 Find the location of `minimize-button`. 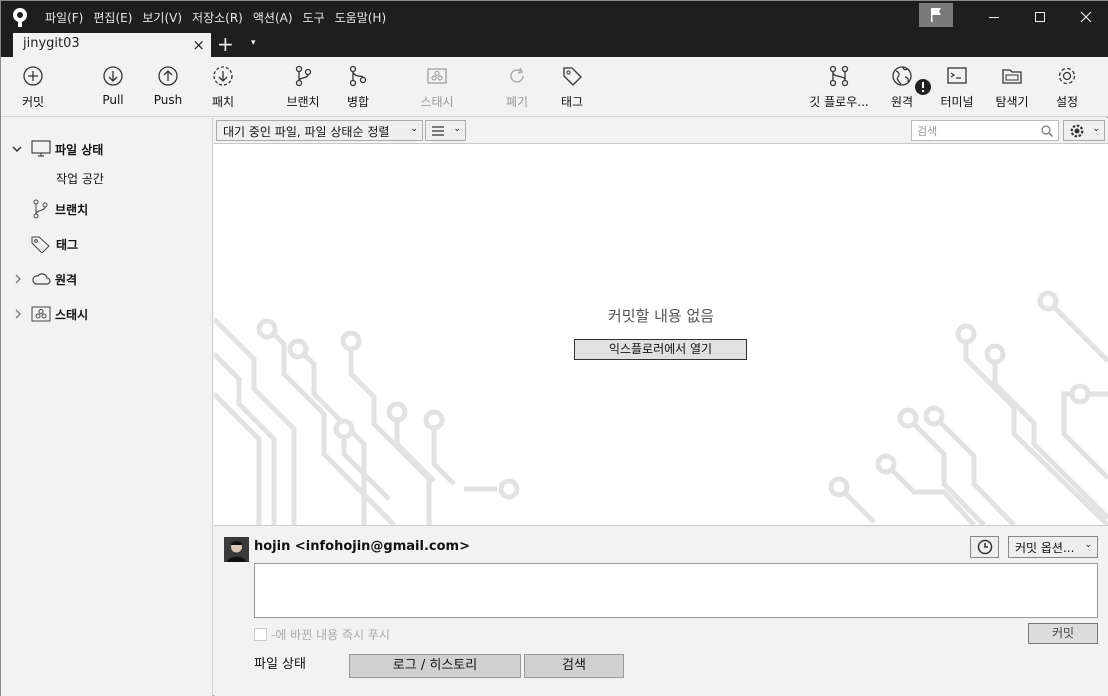

minimize-button is located at coordinates (994, 17).